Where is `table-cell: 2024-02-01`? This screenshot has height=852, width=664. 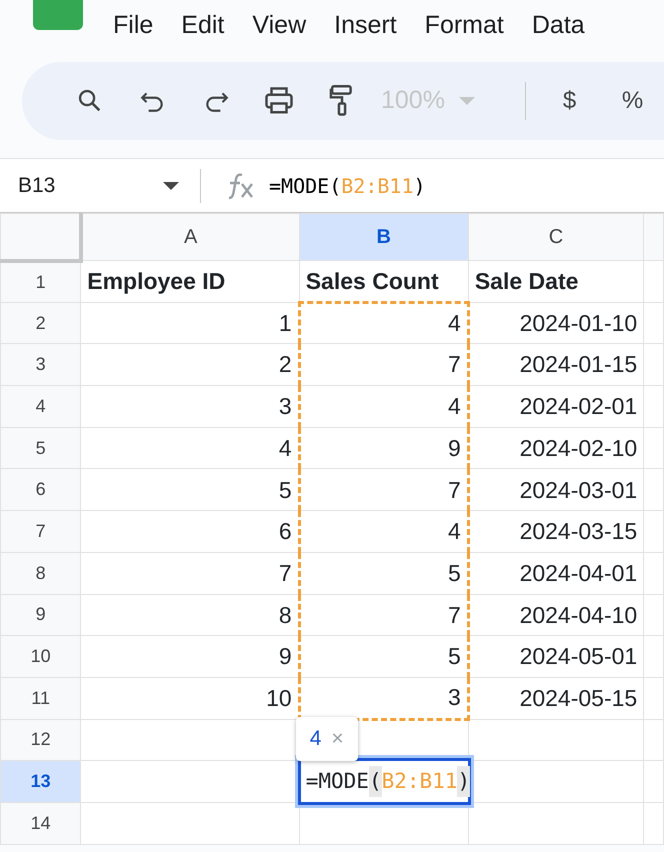
table-cell: 2024-02-01 is located at coordinates (556, 407).